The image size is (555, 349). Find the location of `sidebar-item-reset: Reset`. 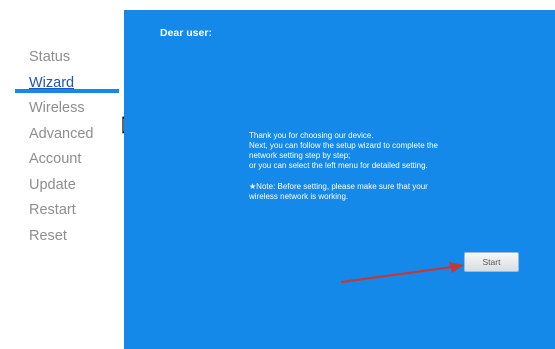

sidebar-item-reset: Reset is located at coordinates (61, 237).